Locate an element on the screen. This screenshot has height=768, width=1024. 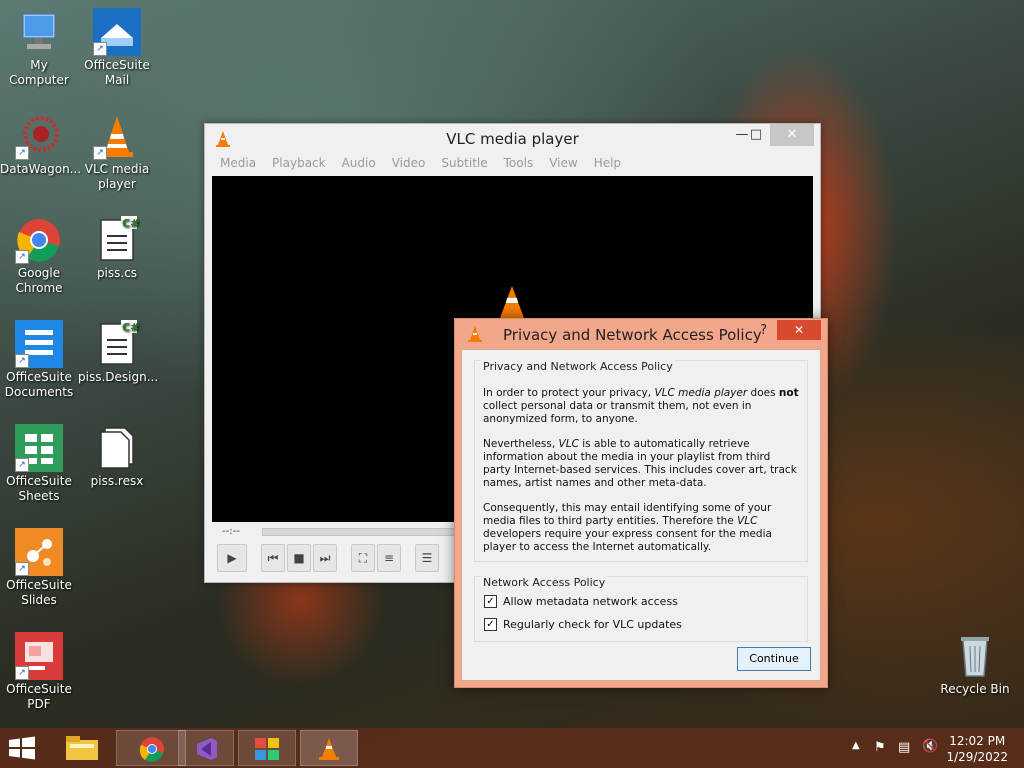
stop-icon: ■ is located at coordinates (299, 558).